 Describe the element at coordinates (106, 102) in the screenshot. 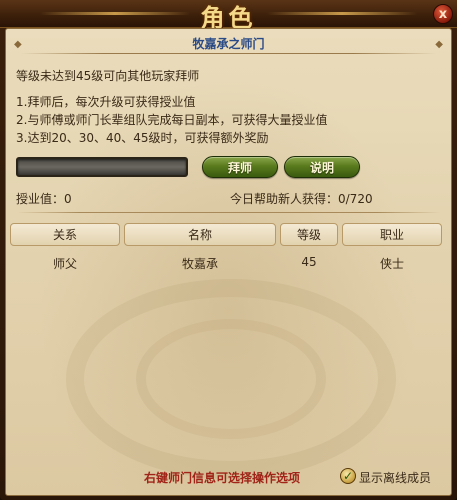

I see `rule-1: 1.拜师后，每次升级可获得授业值` at that location.